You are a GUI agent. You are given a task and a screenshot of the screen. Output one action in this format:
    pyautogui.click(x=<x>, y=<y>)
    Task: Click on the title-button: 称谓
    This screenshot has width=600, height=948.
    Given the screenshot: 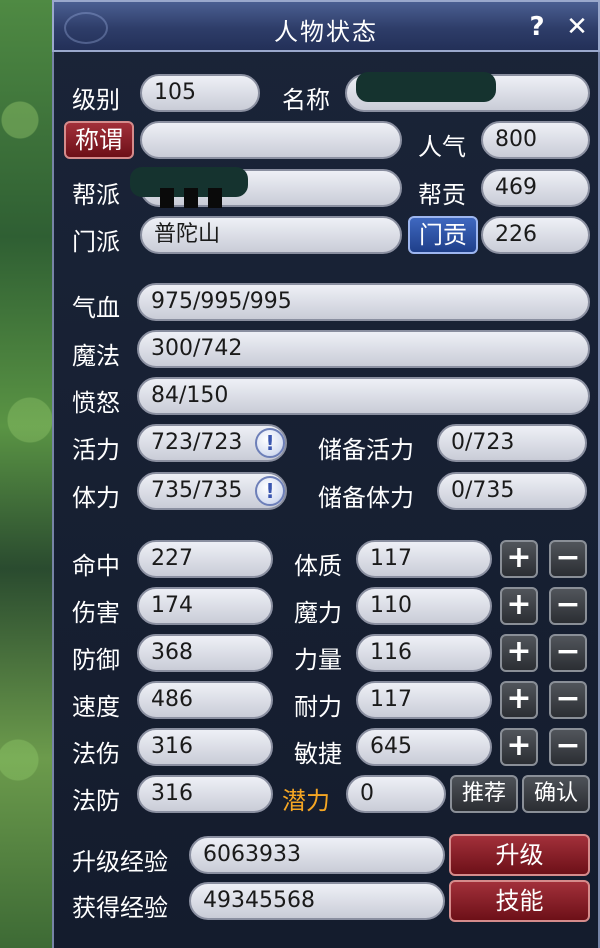 What is the action you would take?
    pyautogui.click(x=99, y=140)
    